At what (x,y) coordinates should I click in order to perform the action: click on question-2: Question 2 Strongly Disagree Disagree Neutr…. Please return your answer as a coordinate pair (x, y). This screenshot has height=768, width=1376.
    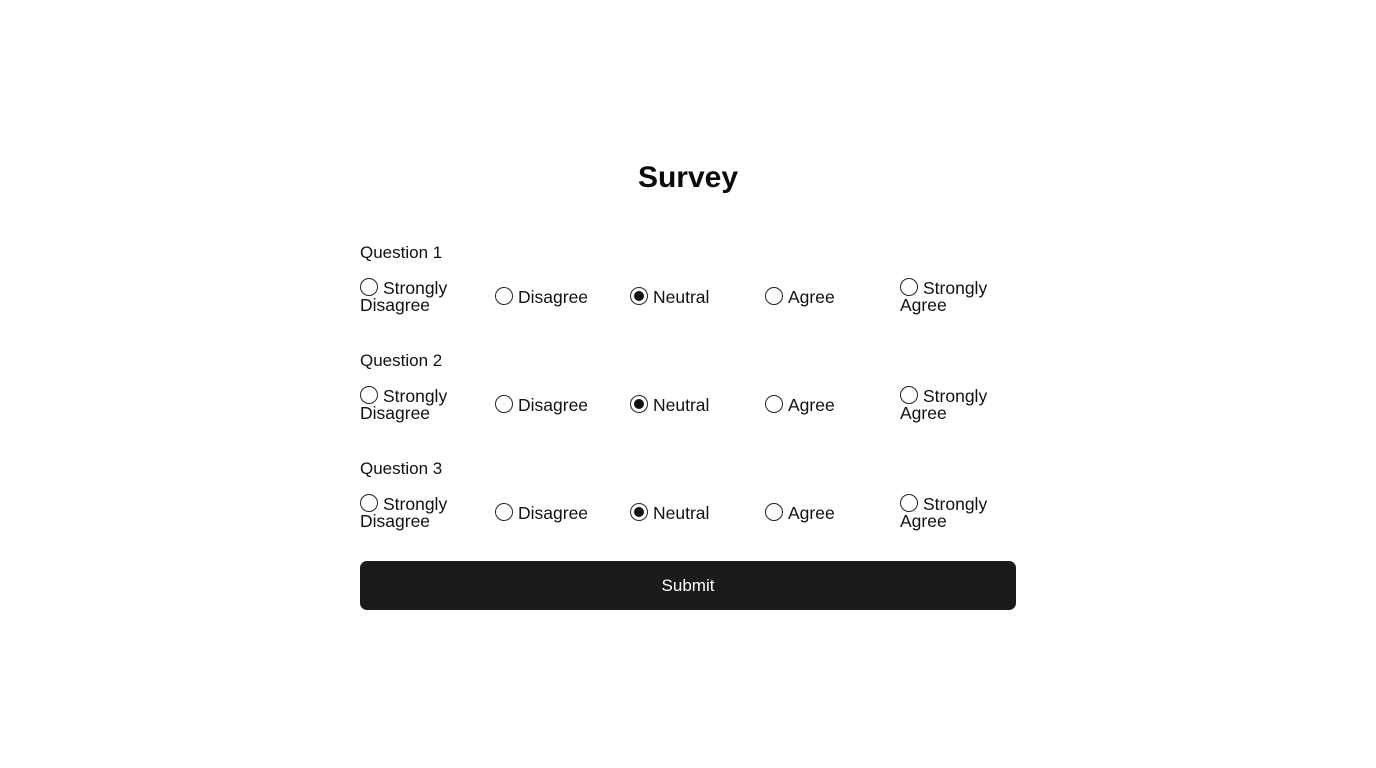
    Looking at the image, I should click on (688, 387).